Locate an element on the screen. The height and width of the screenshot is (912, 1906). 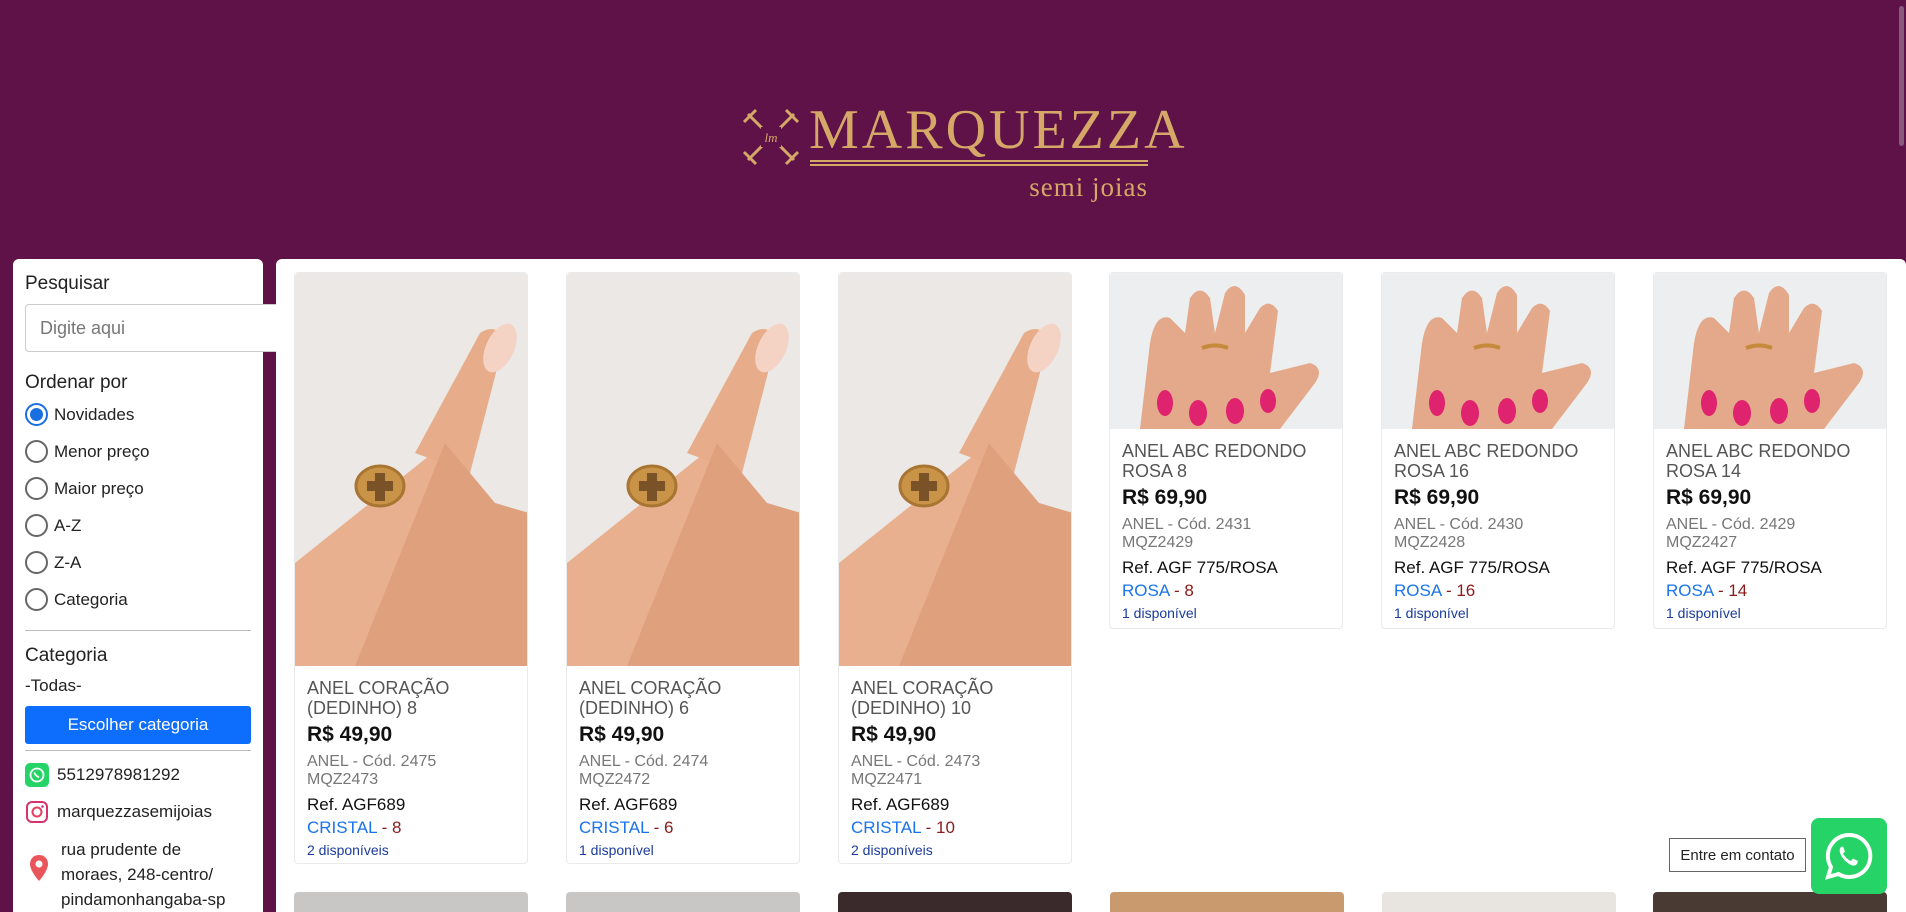
address-line: rua prudente de is located at coordinates (121, 849).